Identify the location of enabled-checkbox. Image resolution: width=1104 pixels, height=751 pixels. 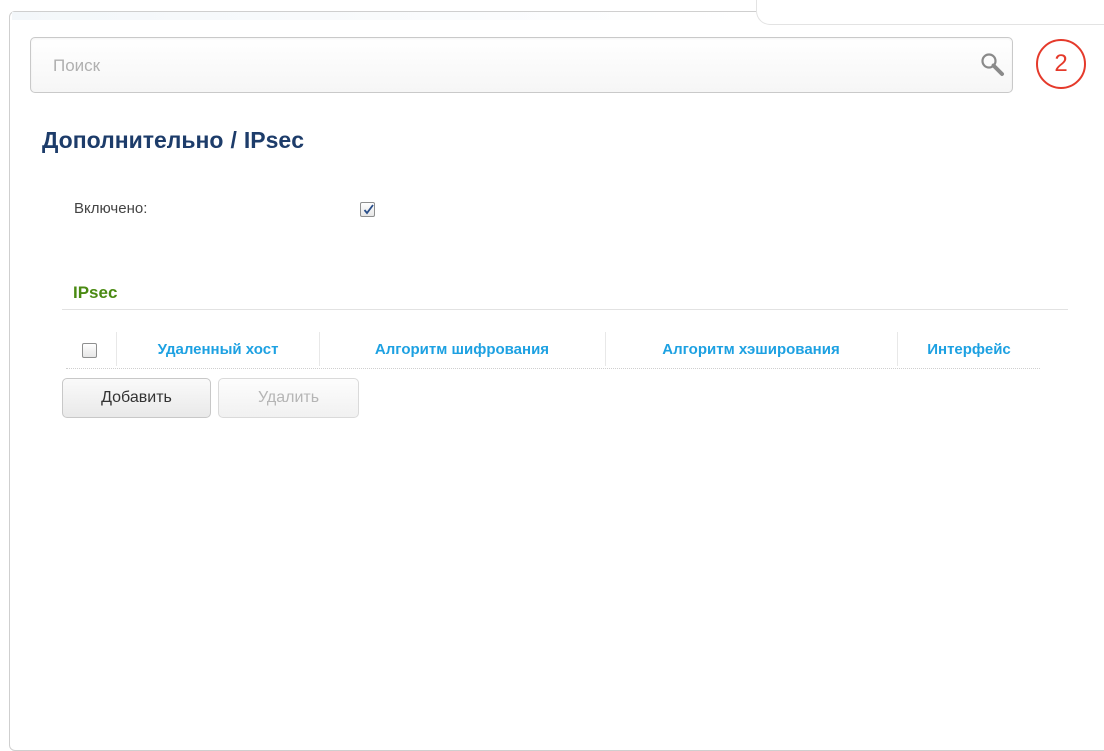
(367, 209).